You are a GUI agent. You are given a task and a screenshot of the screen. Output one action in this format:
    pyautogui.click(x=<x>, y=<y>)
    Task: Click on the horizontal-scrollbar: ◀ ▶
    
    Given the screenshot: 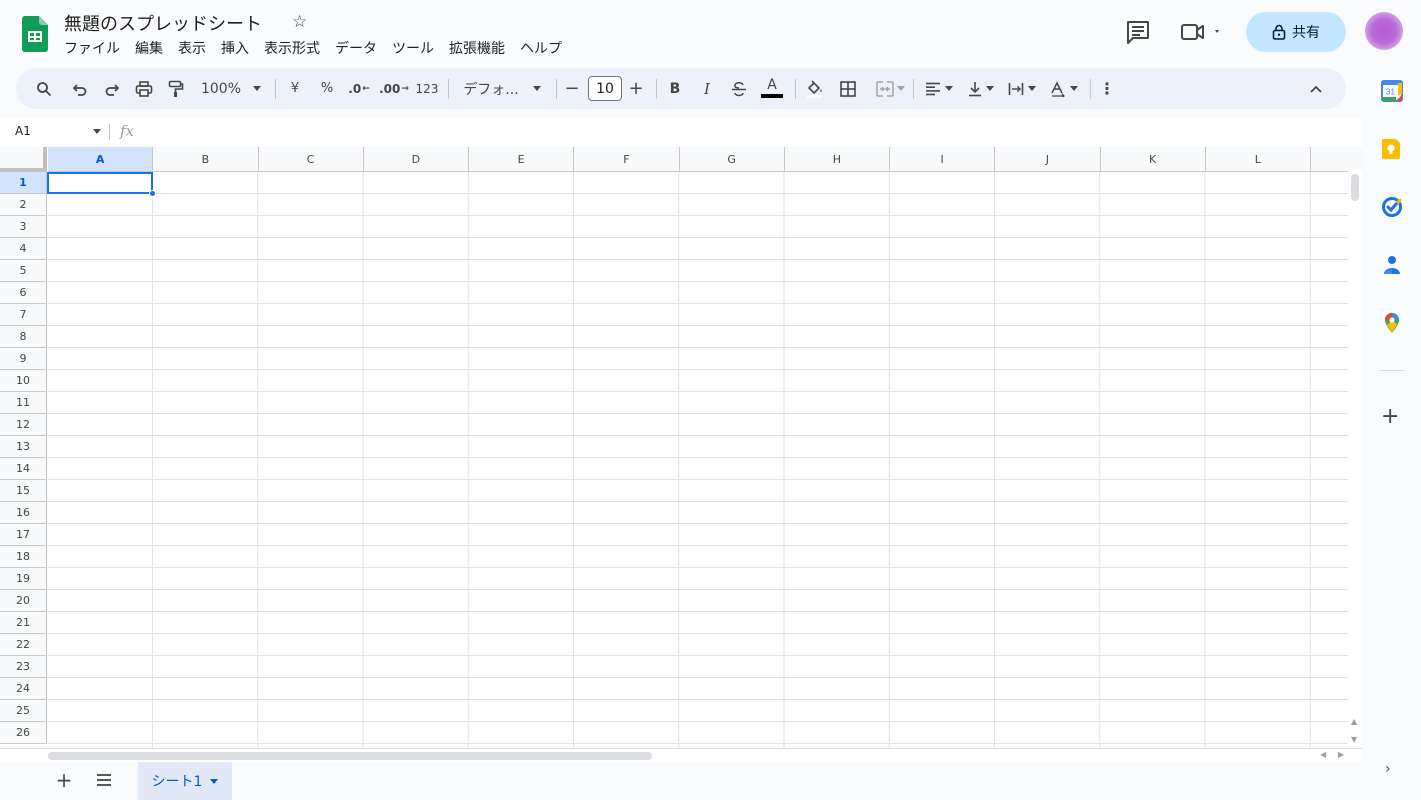 What is the action you would take?
    pyautogui.click(x=681, y=755)
    